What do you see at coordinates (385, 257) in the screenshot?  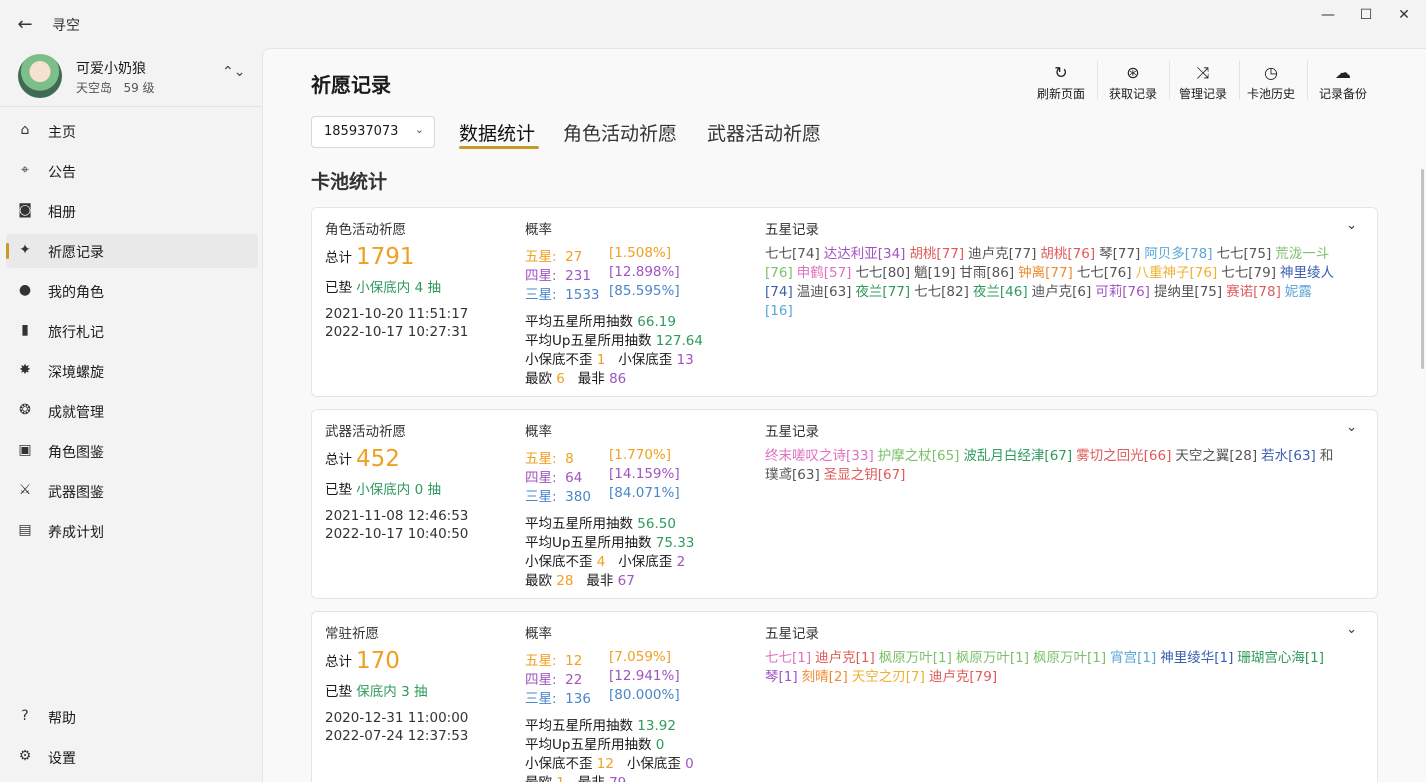 I see `total-count: 1791` at bounding box center [385, 257].